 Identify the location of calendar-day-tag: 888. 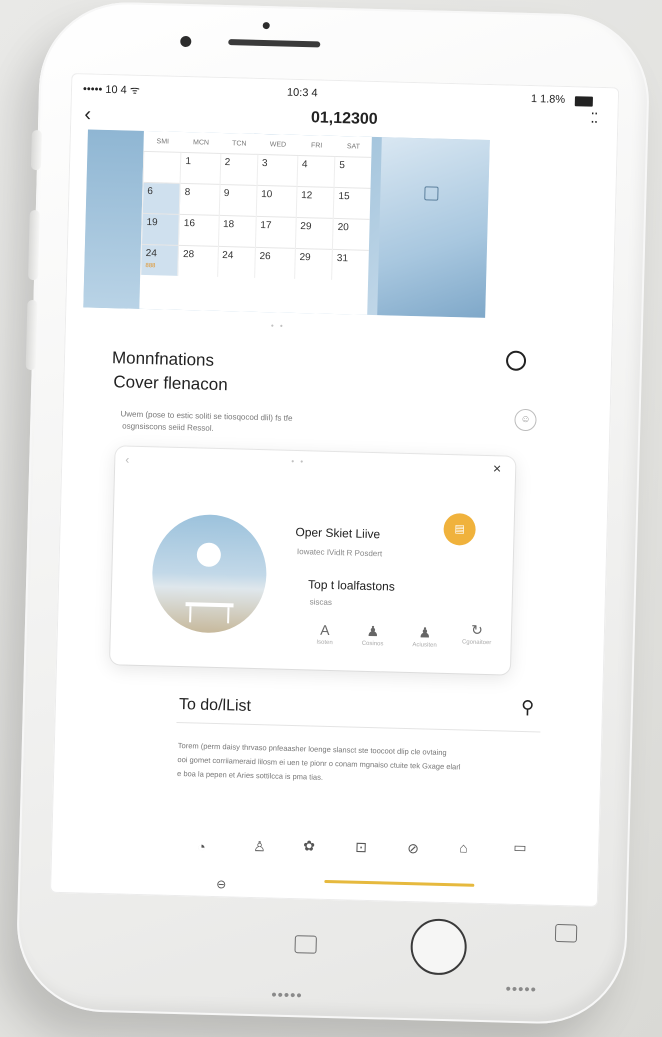
(150, 266).